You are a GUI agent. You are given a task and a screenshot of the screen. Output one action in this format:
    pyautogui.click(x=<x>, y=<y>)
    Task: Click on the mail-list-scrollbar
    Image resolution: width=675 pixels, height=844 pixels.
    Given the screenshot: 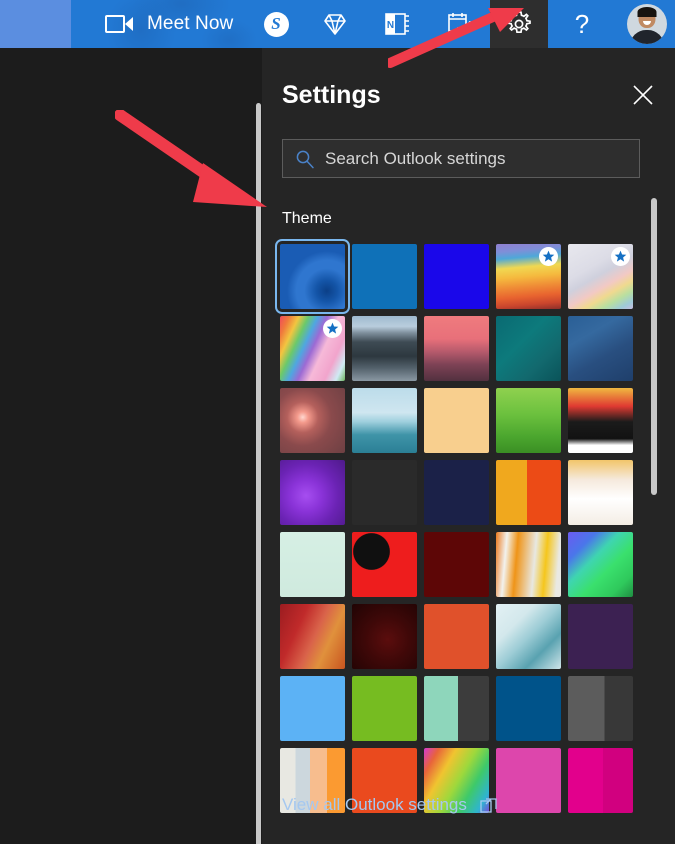 What is the action you would take?
    pyautogui.click(x=258, y=473)
    